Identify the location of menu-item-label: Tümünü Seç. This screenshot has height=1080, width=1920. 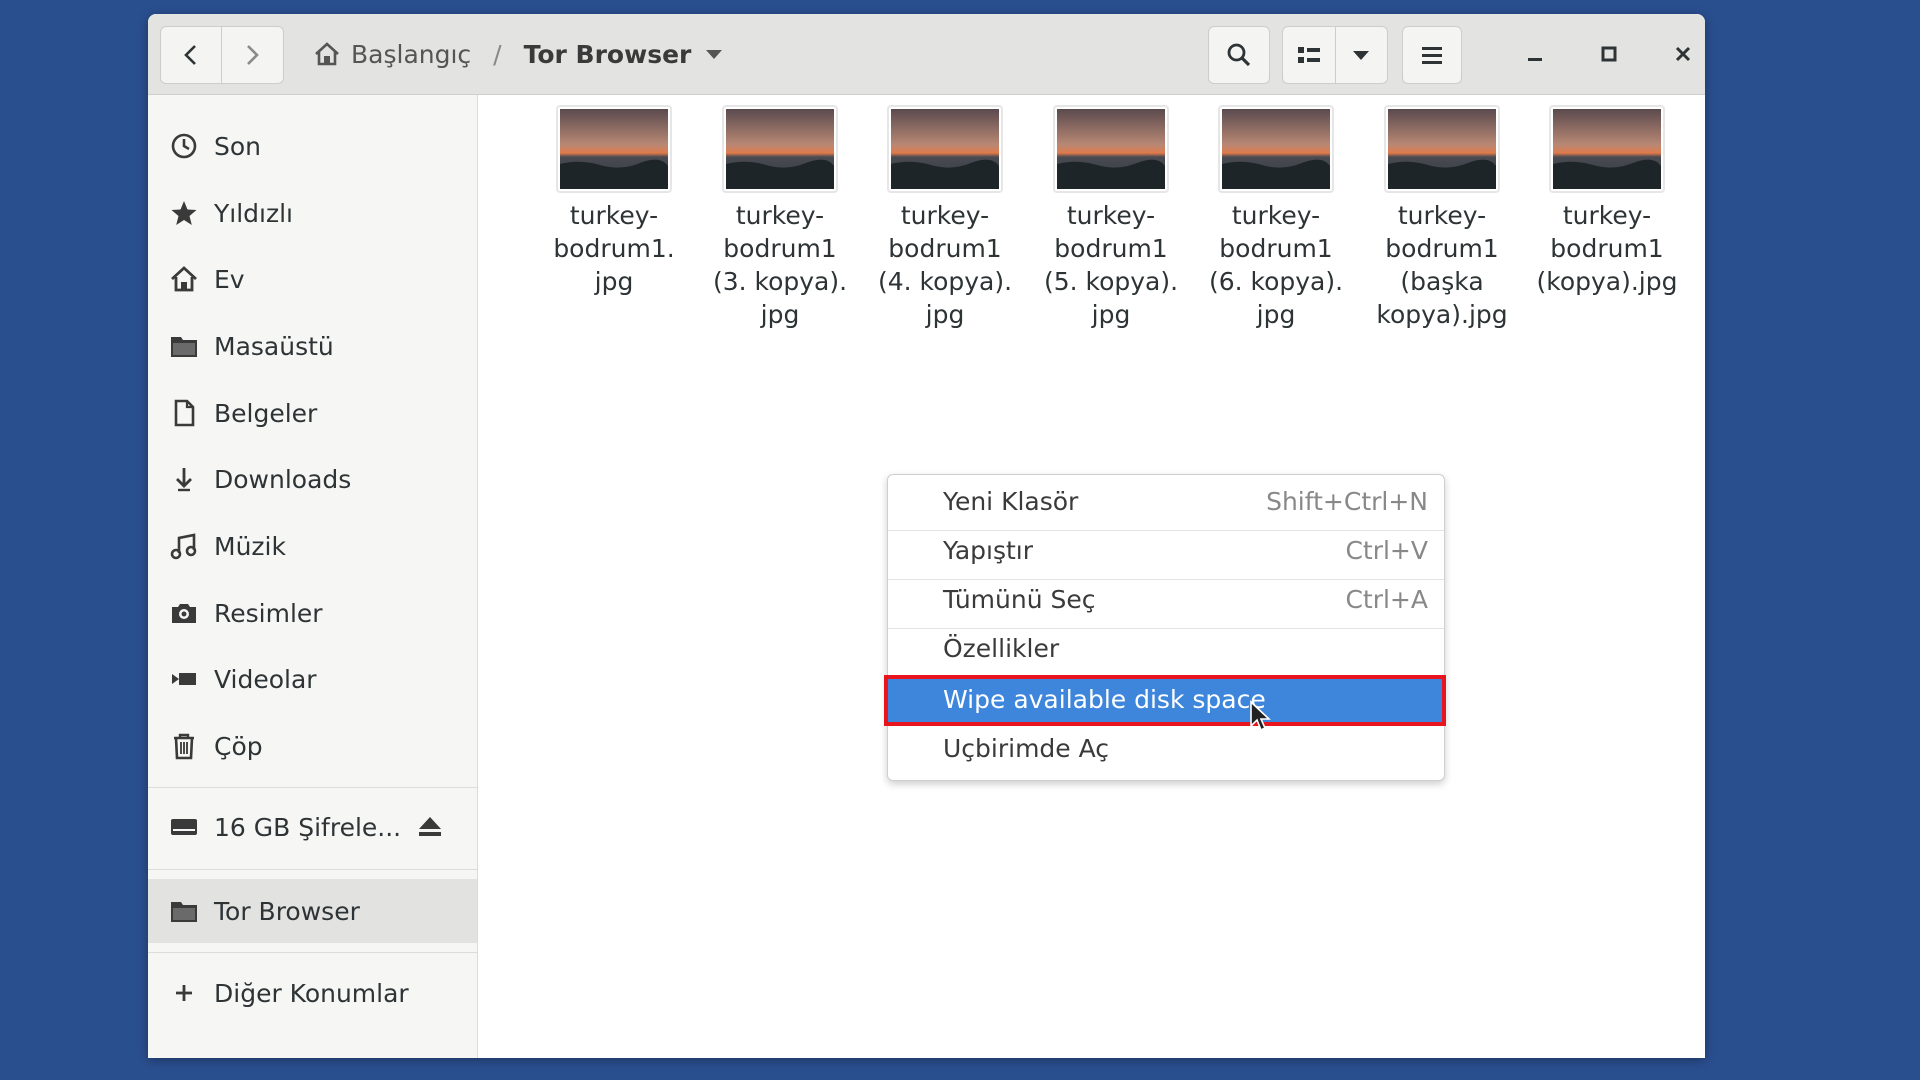
(1019, 599).